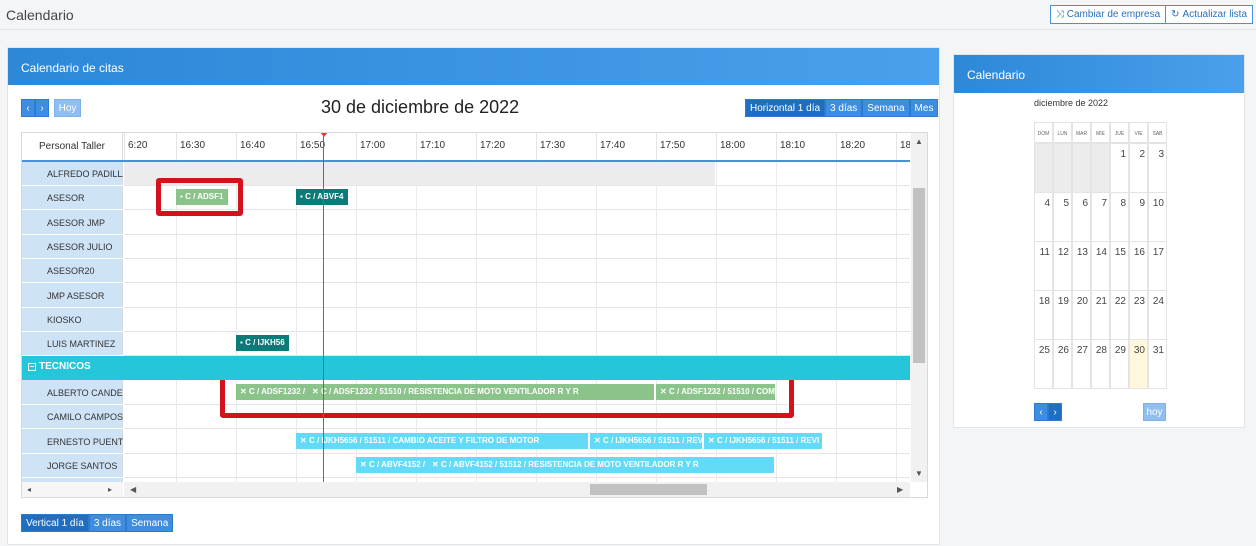  I want to click on horizontal-scrollbar: ◀ ▶, so click(517, 489).